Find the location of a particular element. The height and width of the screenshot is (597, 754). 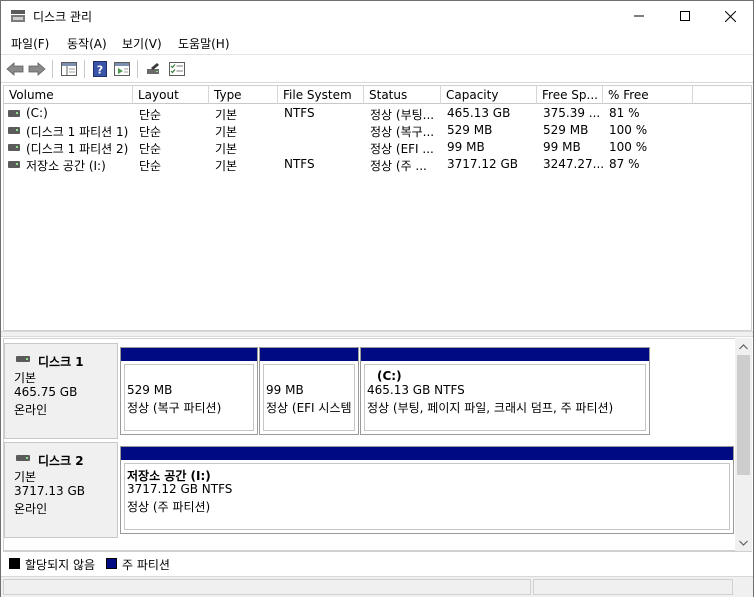

back-button is located at coordinates (15, 69).